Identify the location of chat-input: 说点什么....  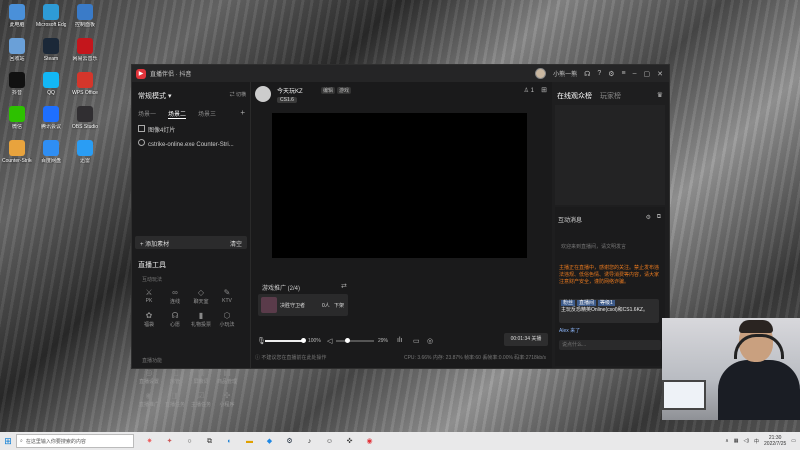
(610, 345).